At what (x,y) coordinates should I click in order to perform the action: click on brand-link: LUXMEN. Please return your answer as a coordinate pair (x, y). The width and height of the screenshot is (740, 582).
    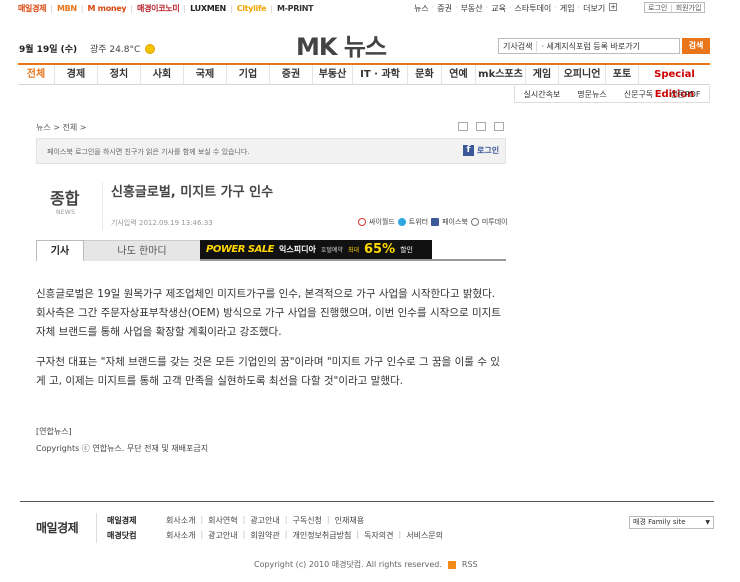
    Looking at the image, I should click on (208, 8).